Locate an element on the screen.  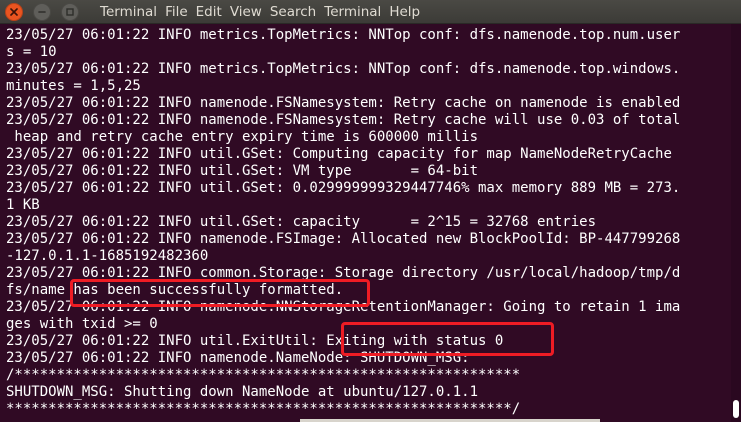
menu-help: Help is located at coordinates (404, 12).